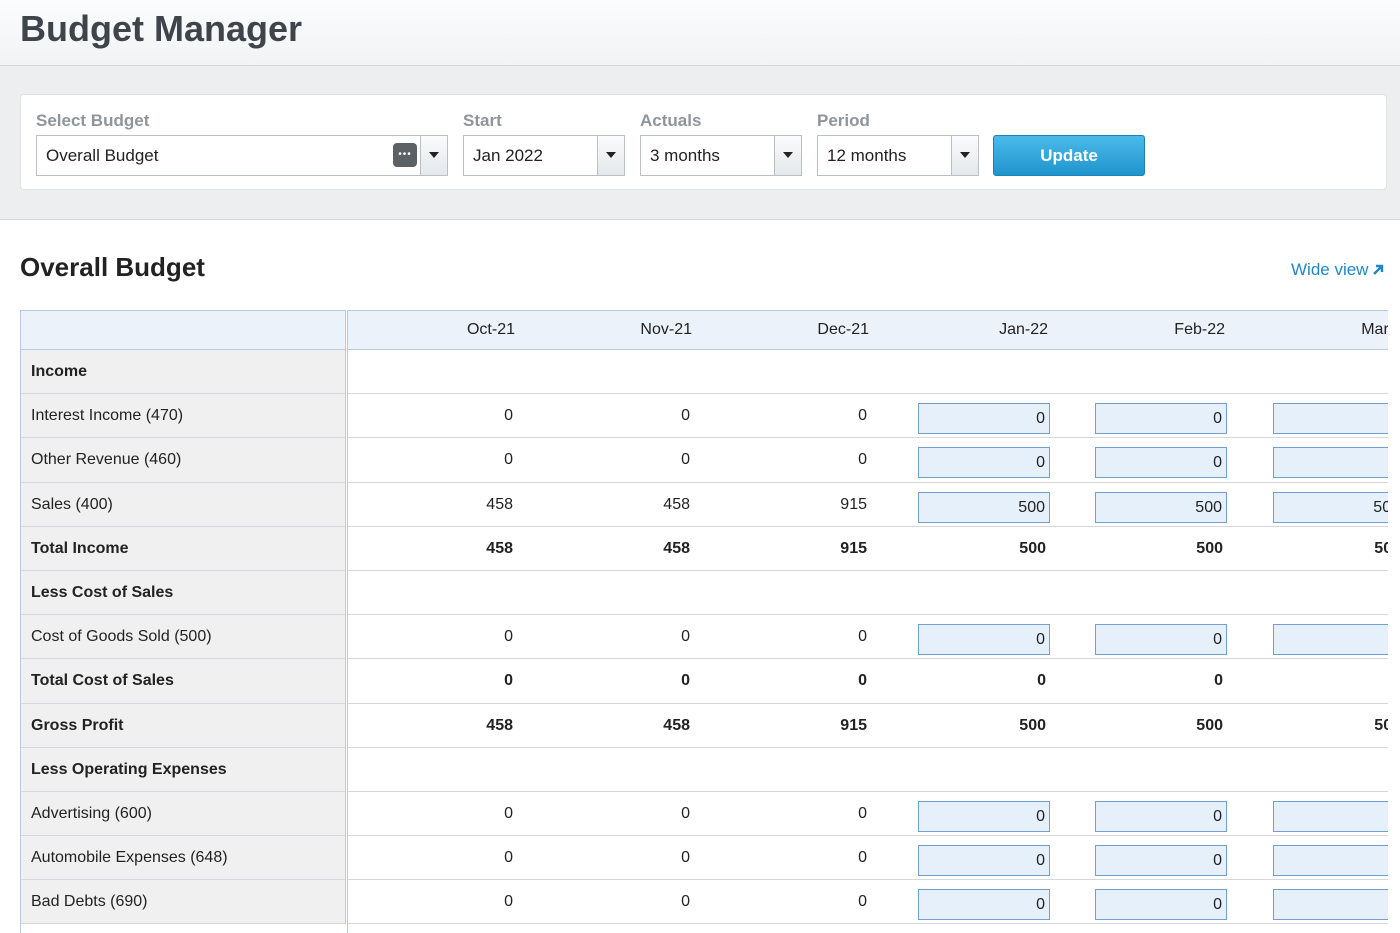 Image resolution: width=1400 pixels, height=933 pixels. I want to click on period-value: 12 months, so click(867, 155).